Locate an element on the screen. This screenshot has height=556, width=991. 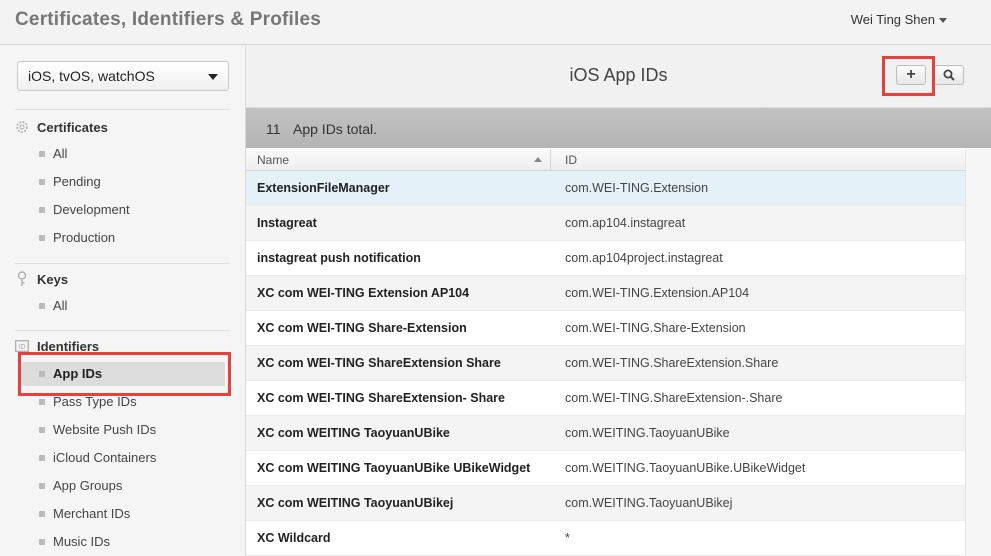
app-id-name: XC com WEI-TING ShareExtension- Share is located at coordinates (381, 398).